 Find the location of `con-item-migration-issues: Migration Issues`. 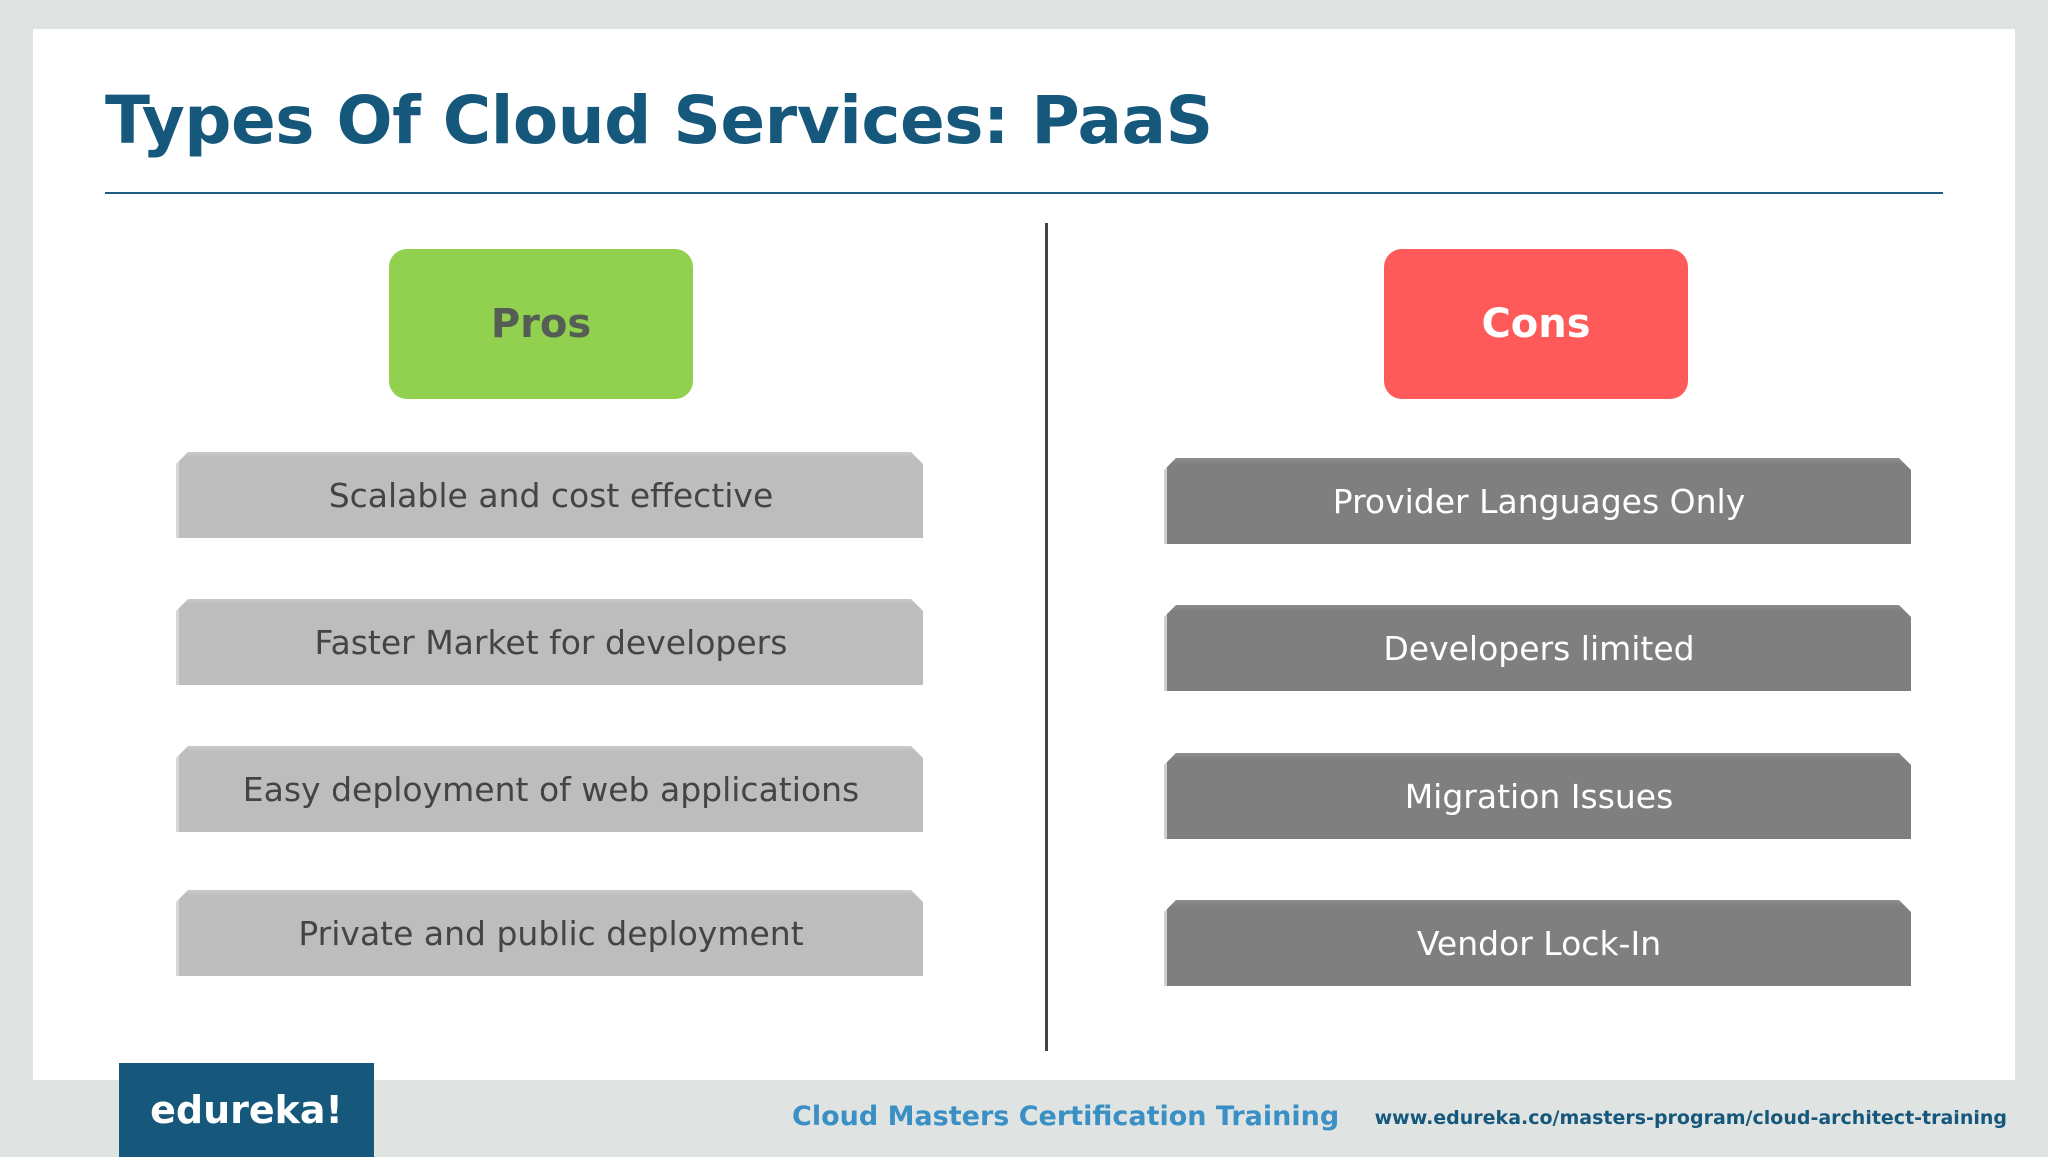

con-item-migration-issues: Migration Issues is located at coordinates (1537, 796).